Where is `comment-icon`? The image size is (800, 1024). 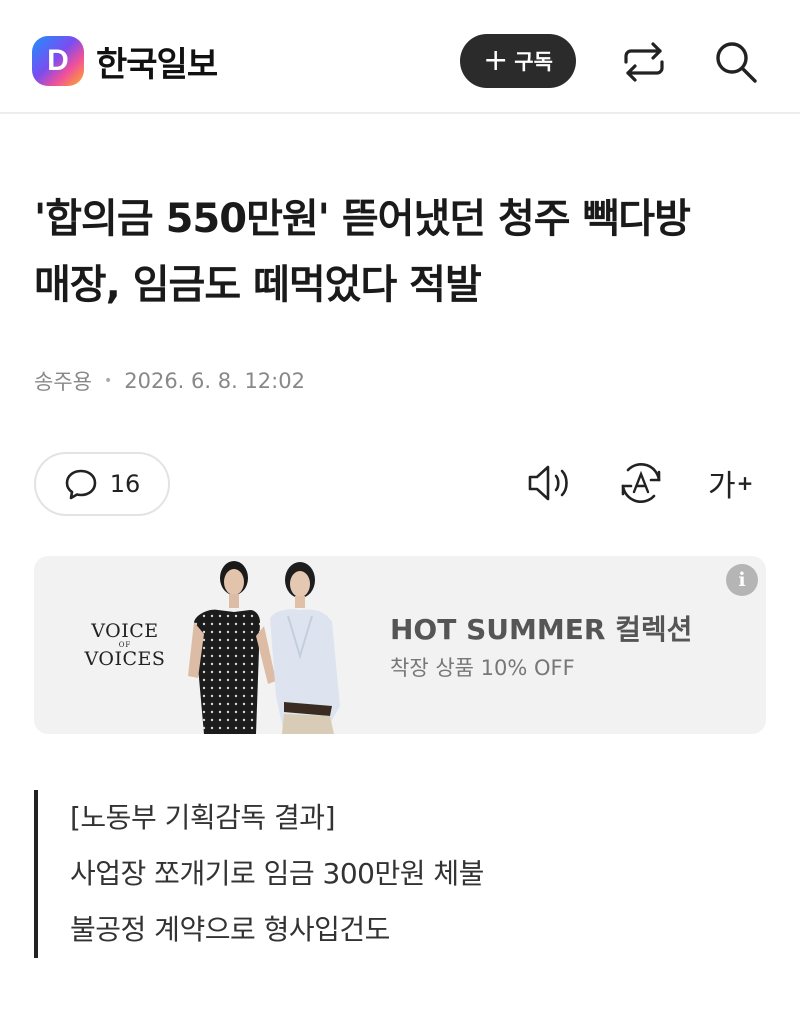 comment-icon is located at coordinates (81, 484).